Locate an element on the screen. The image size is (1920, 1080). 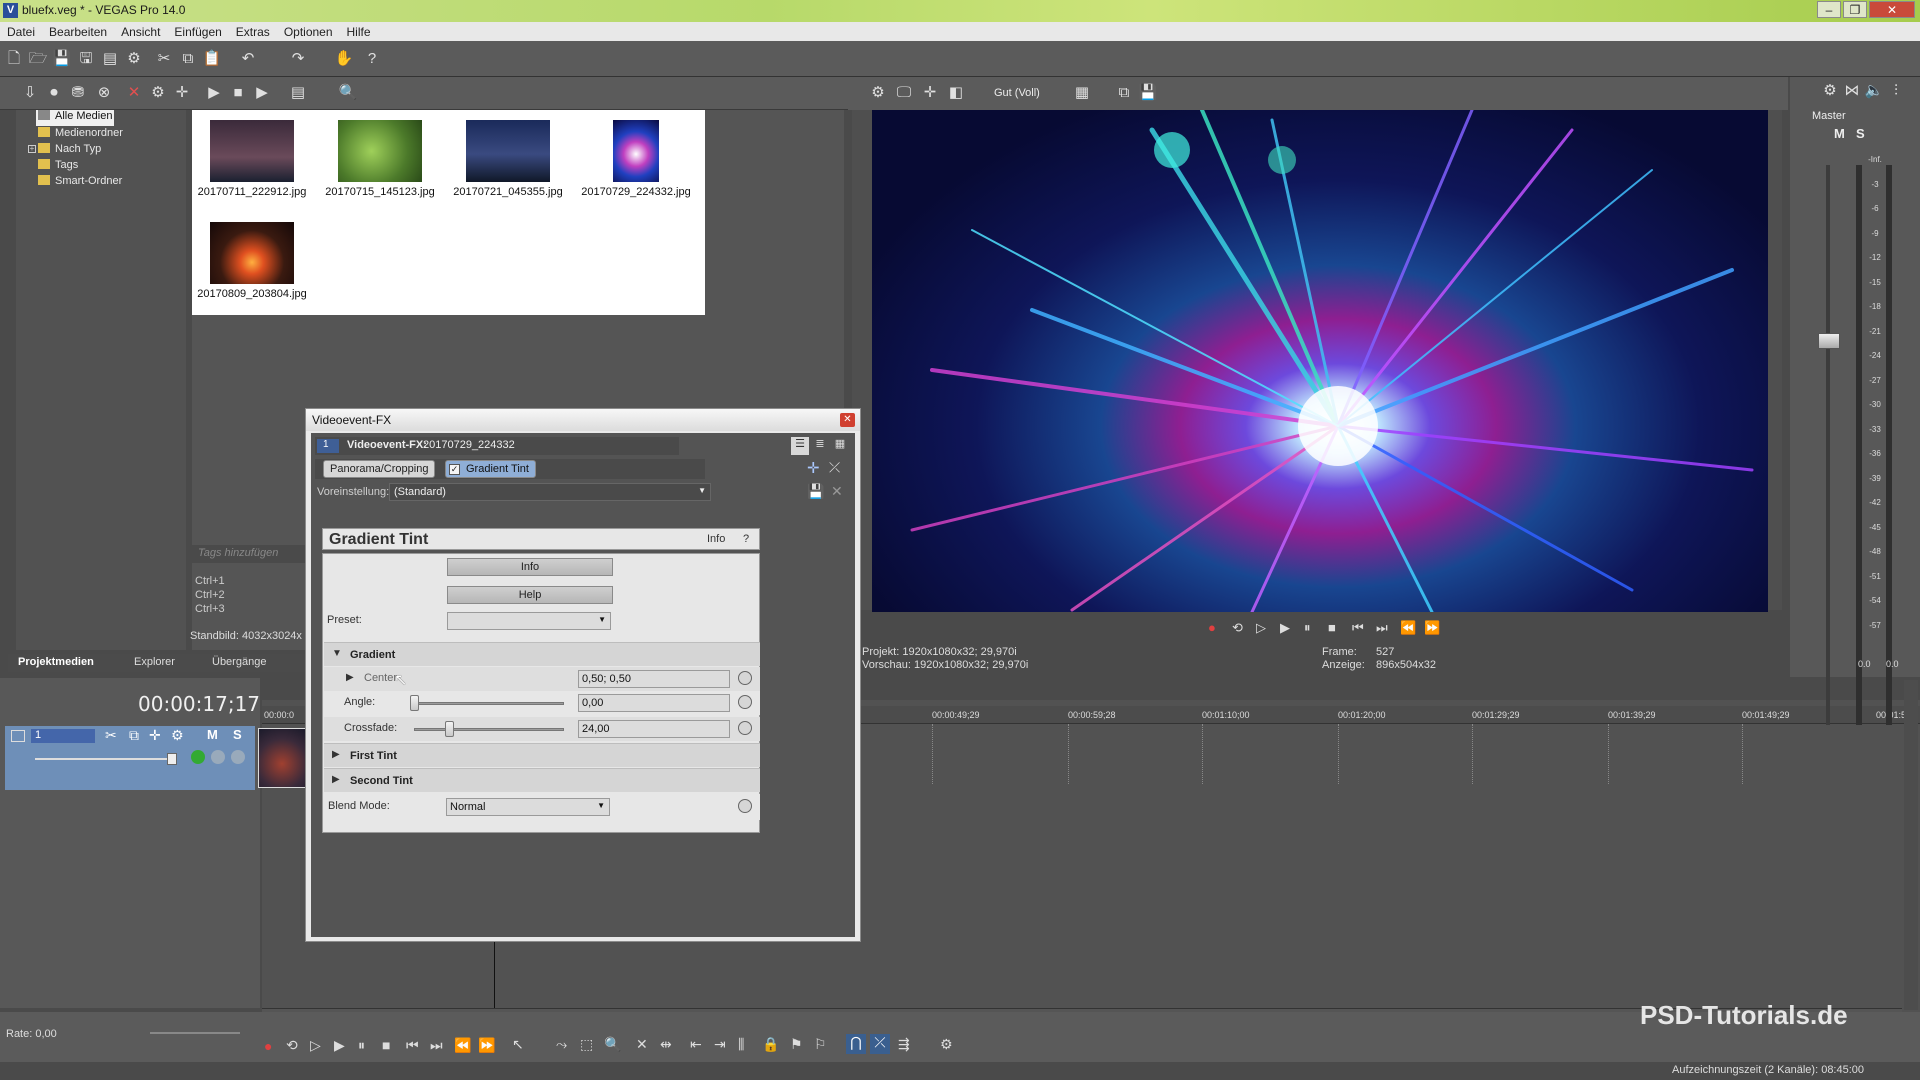
media-thumb-1: 20170711_222912.jpg is located at coordinates (252, 161).